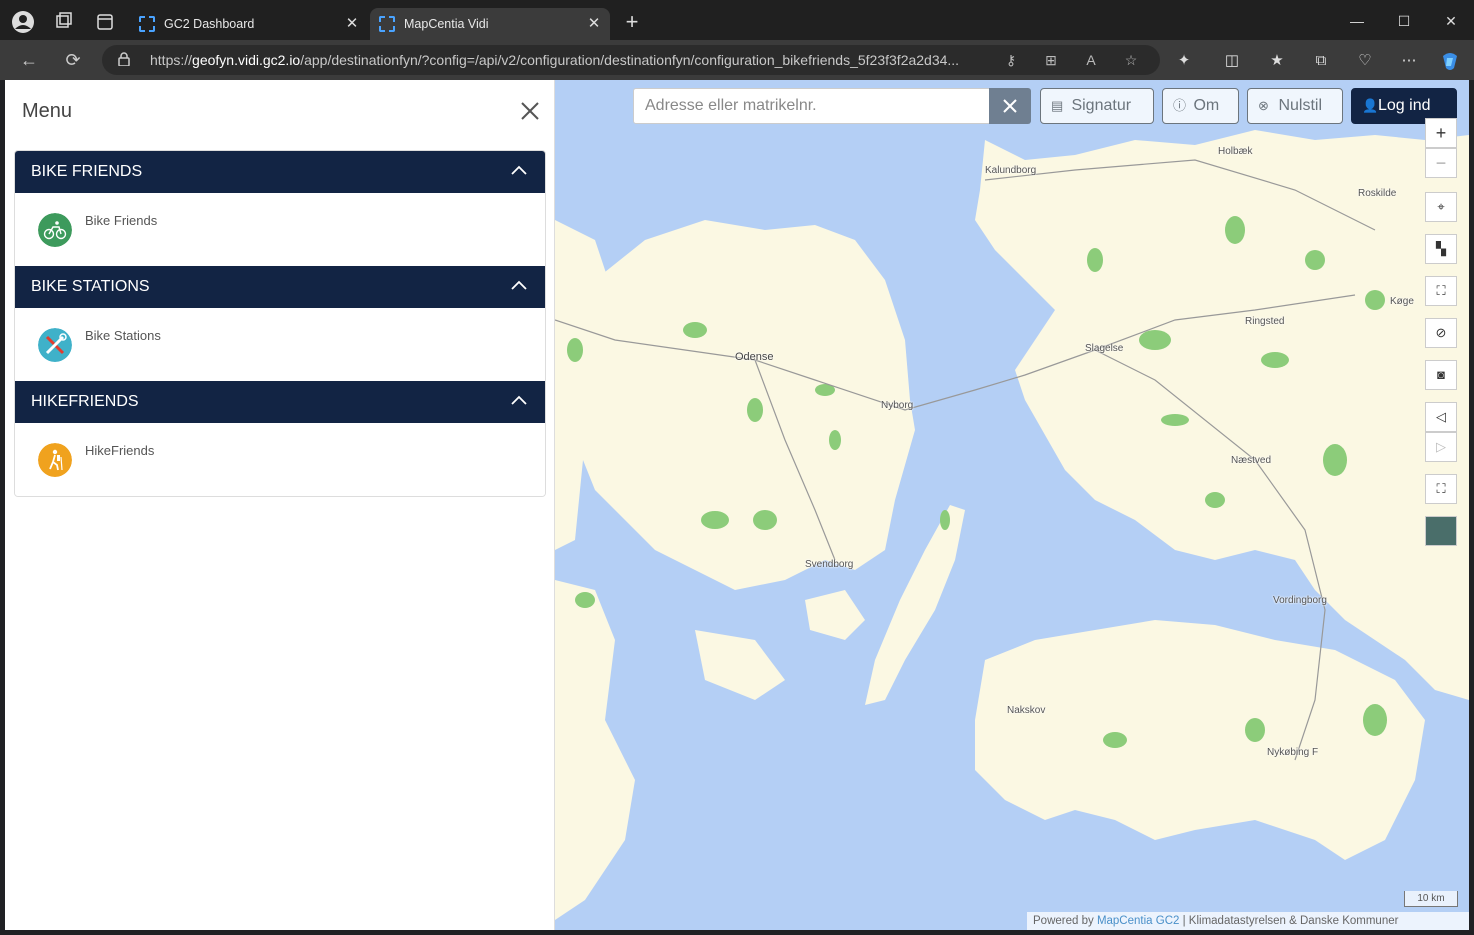 Image resolution: width=1474 pixels, height=935 pixels. Describe the element at coordinates (1377, 193) in the screenshot. I see `place-label: Roskilde` at that location.